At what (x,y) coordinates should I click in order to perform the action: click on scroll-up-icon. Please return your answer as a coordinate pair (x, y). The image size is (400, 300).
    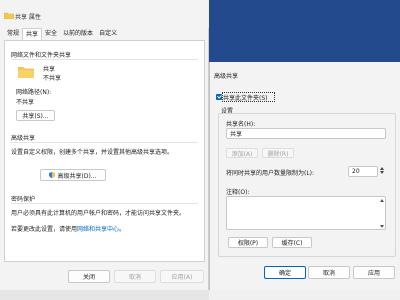
    Looking at the image, I should click on (382, 200).